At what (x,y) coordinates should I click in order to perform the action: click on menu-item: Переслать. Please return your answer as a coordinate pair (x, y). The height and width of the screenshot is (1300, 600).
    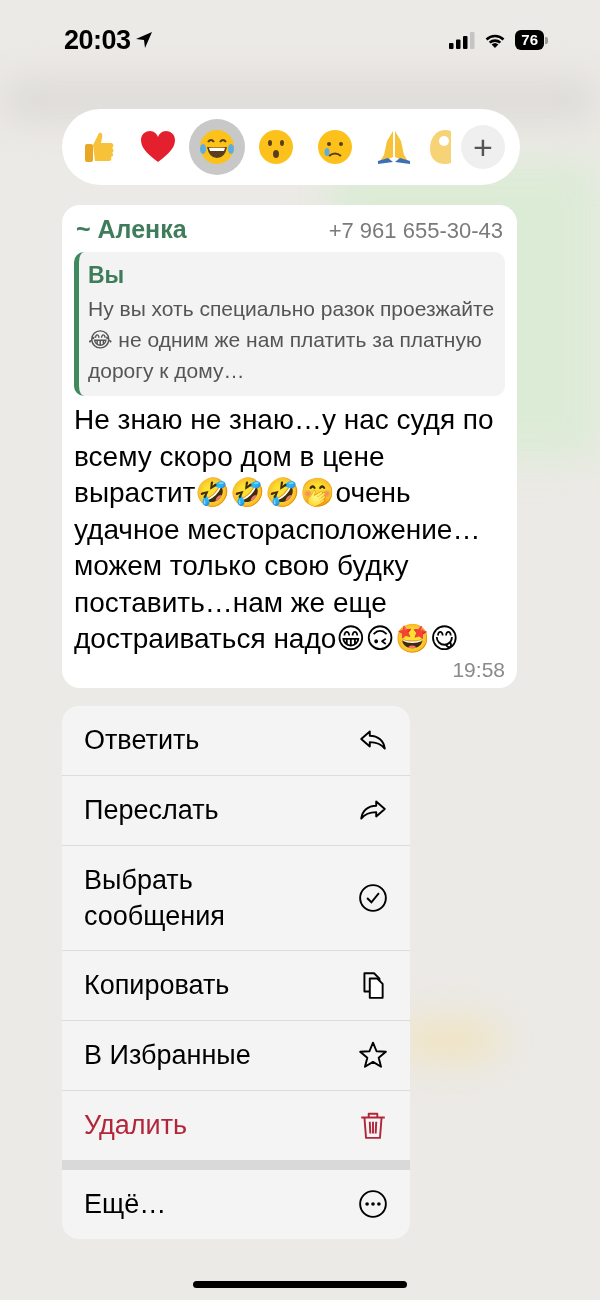
    Looking at the image, I should click on (236, 809).